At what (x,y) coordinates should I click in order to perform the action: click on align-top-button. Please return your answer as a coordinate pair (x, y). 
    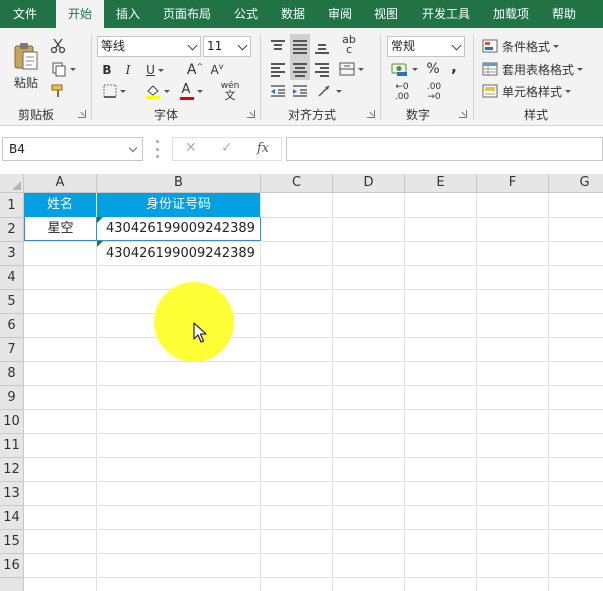
    Looking at the image, I should click on (278, 46).